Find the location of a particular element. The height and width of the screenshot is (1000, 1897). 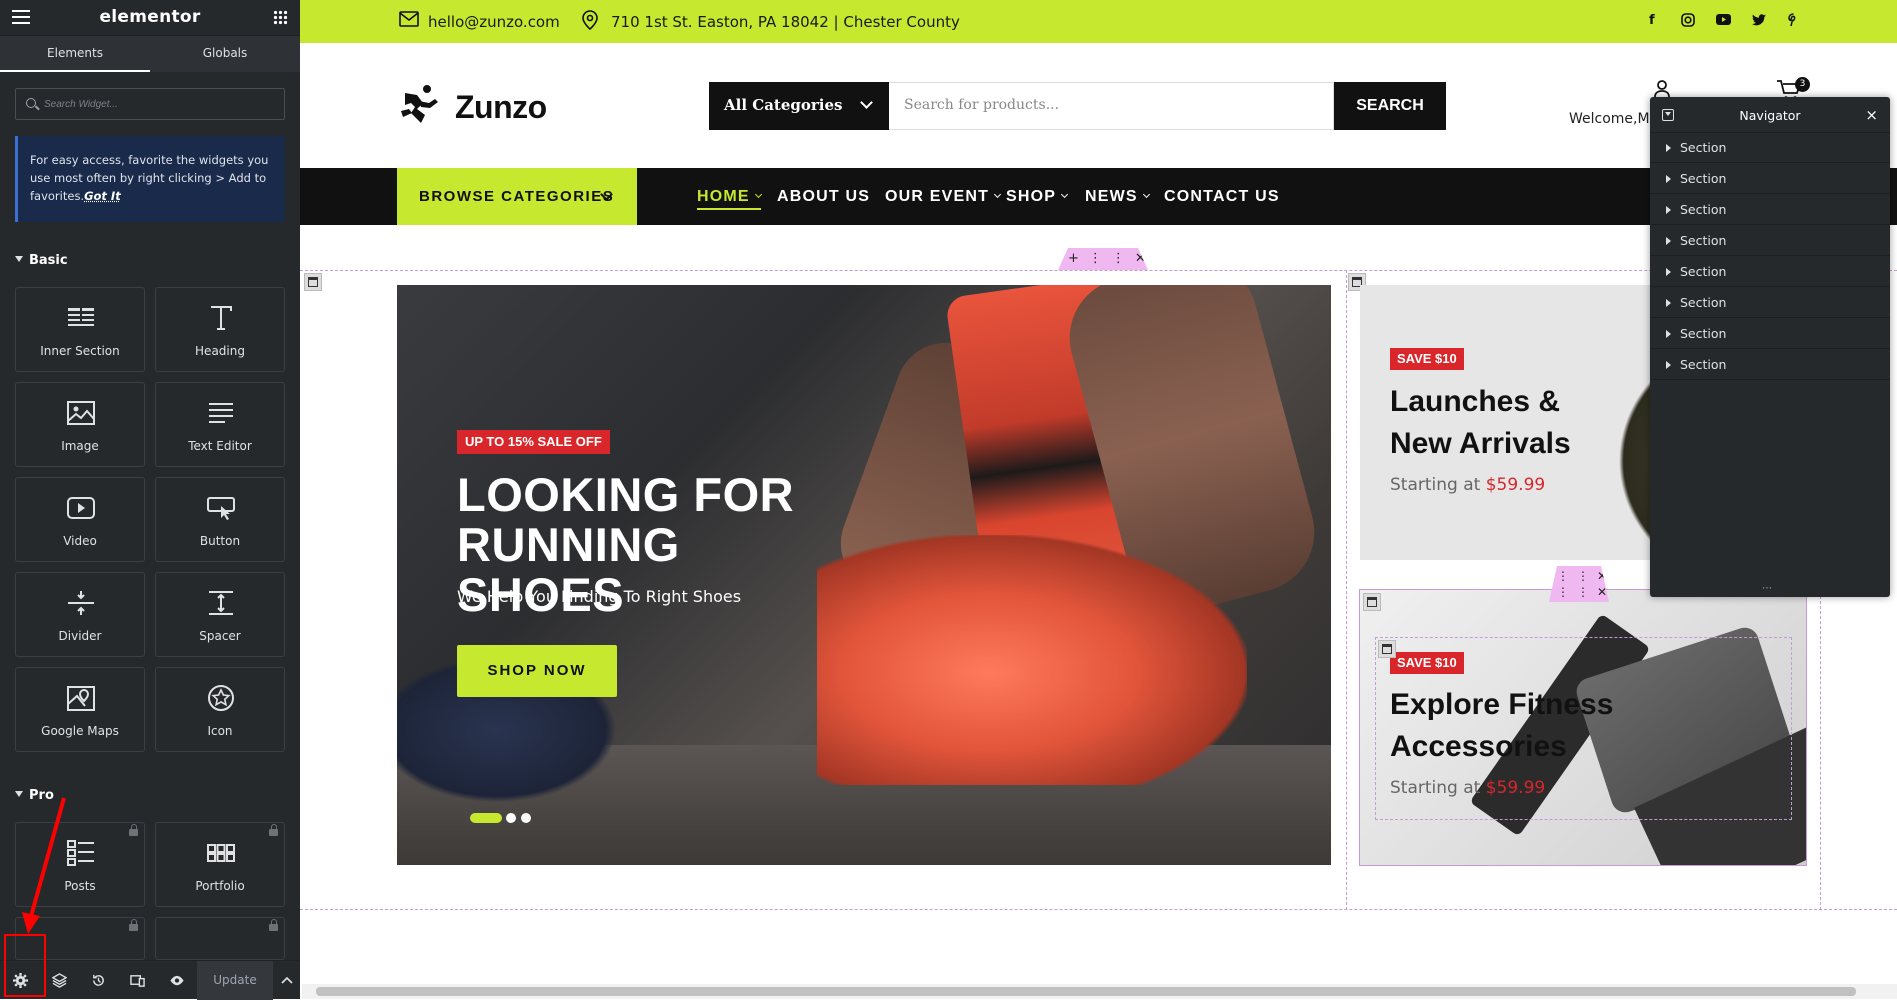

instagram-icon is located at coordinates (1688, 20).